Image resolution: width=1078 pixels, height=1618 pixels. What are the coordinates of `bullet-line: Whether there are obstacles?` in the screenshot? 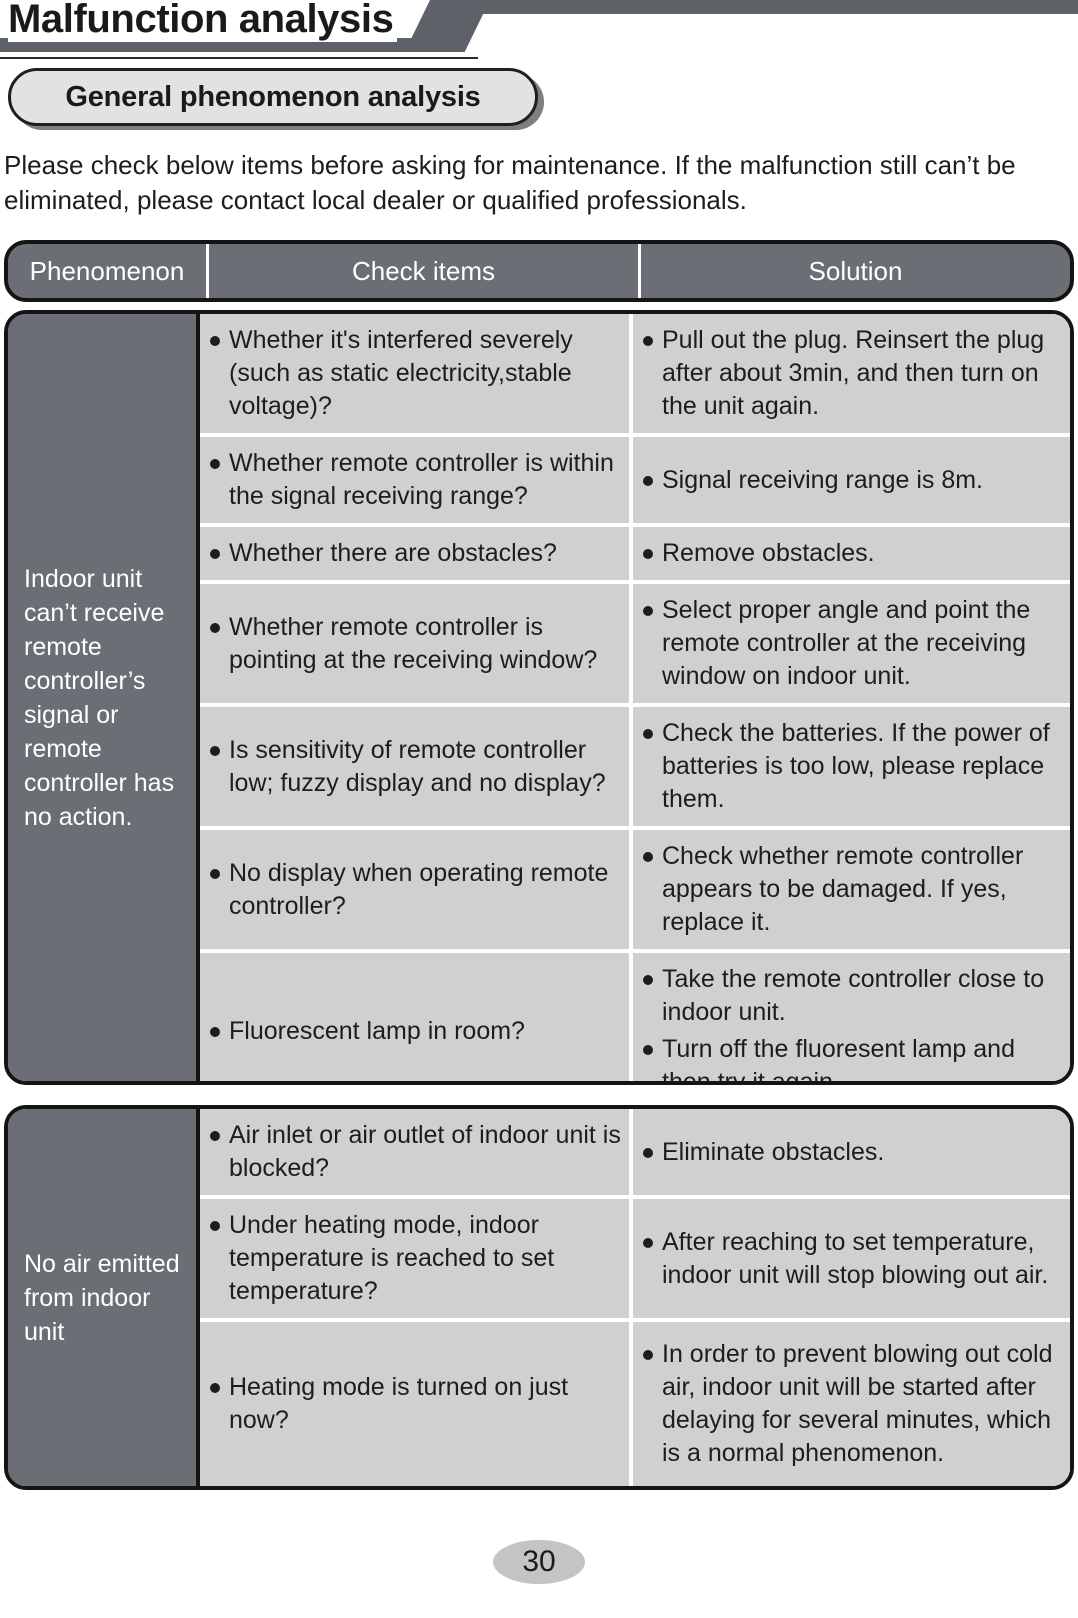 It's located at (415, 553).